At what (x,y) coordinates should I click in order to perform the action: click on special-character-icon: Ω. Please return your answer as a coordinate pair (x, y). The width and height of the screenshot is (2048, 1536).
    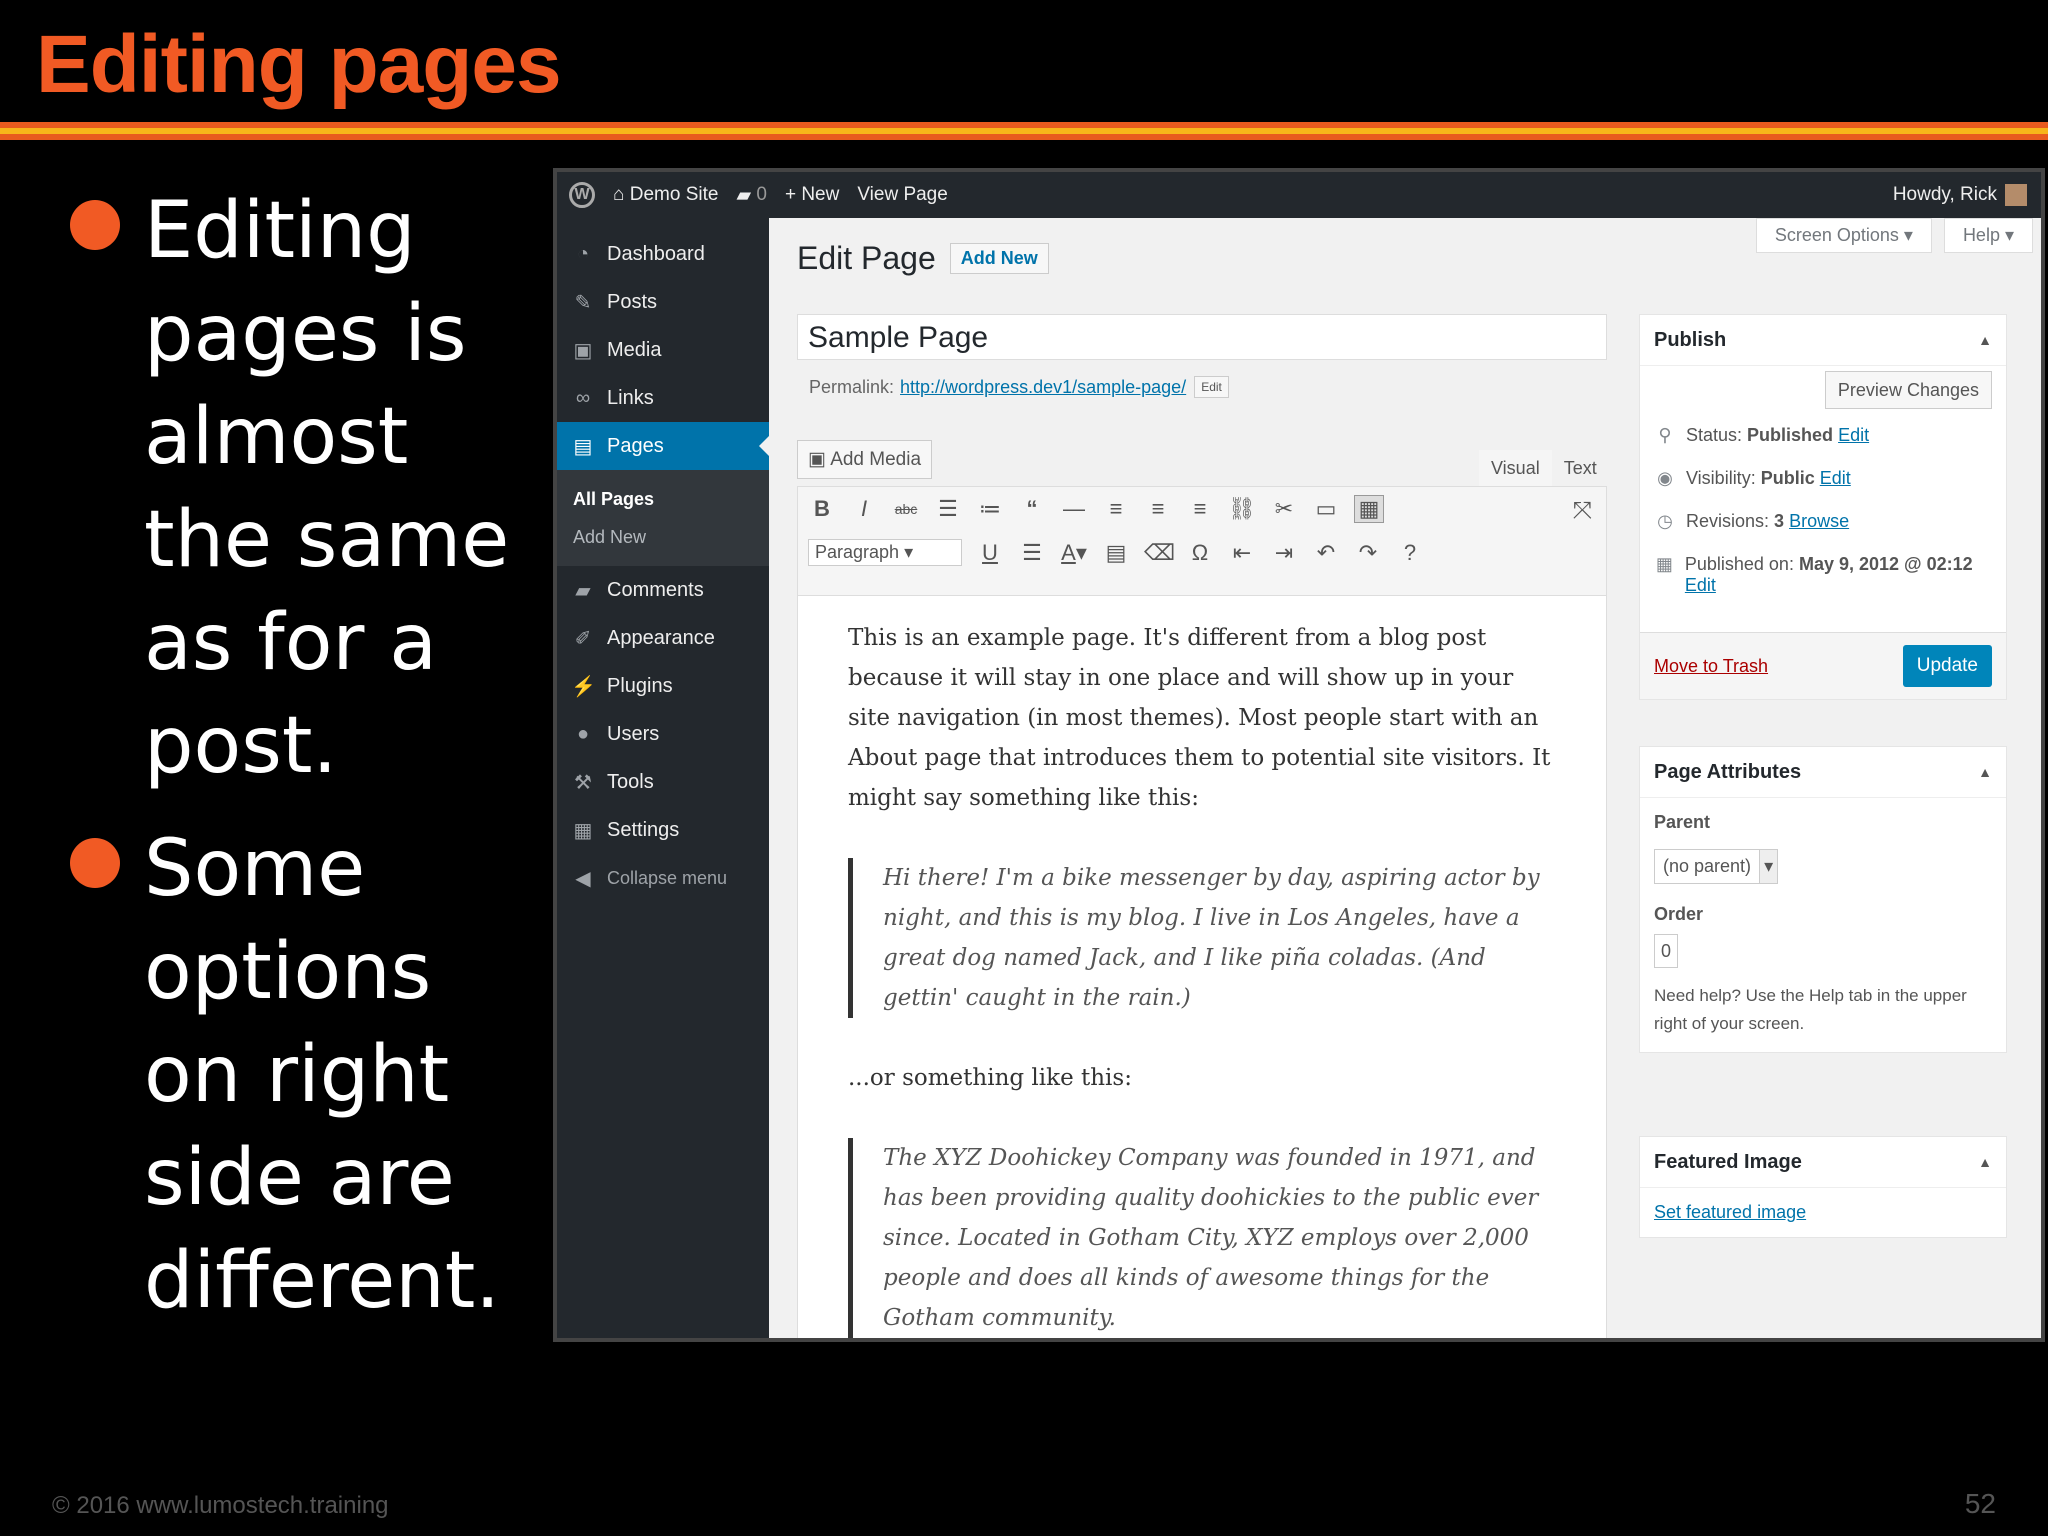
    Looking at the image, I should click on (1200, 553).